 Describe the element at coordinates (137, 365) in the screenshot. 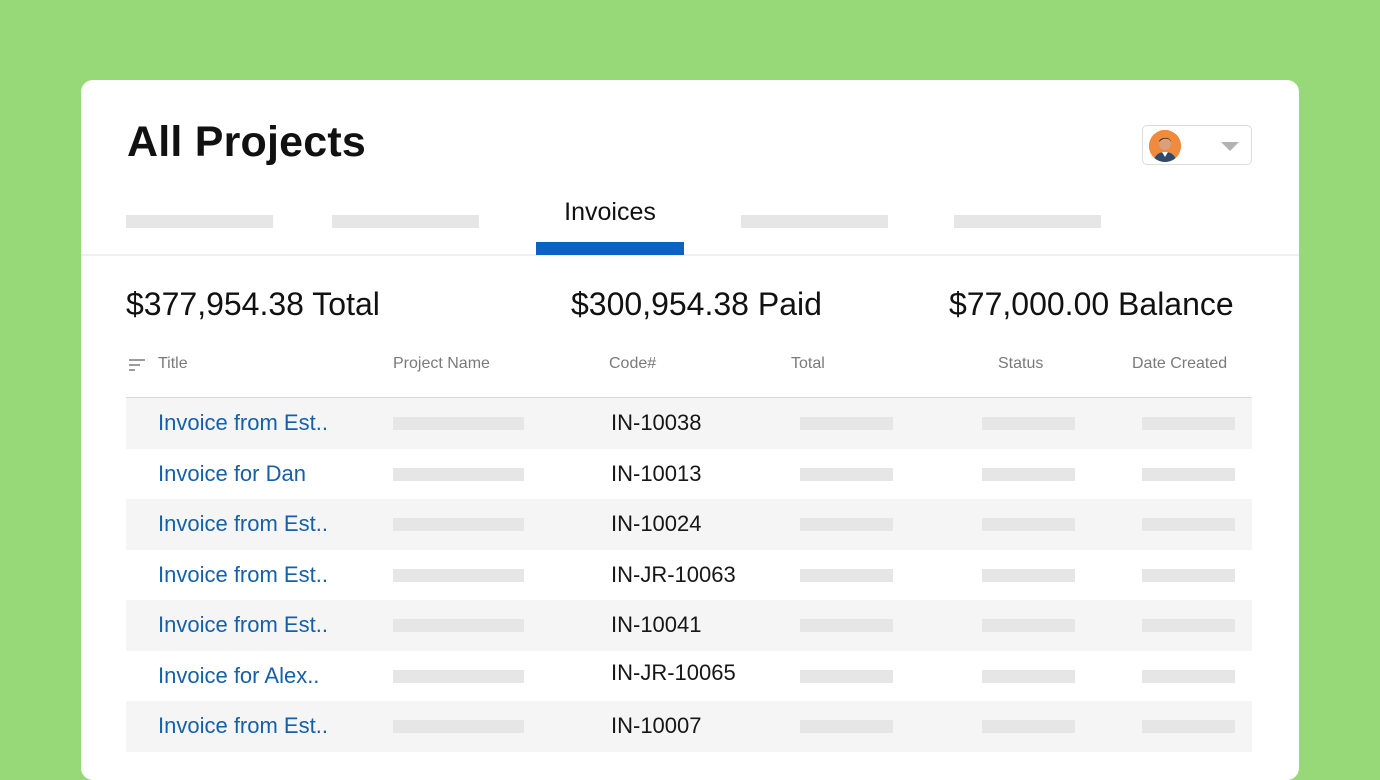

I see `sort-icon` at that location.